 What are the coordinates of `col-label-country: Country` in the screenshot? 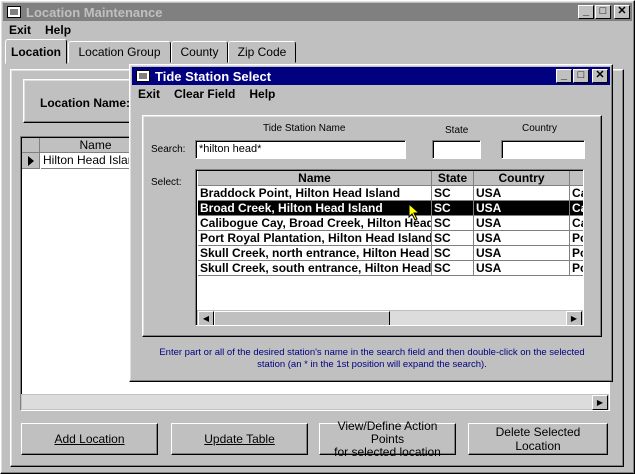 It's located at (540, 128).